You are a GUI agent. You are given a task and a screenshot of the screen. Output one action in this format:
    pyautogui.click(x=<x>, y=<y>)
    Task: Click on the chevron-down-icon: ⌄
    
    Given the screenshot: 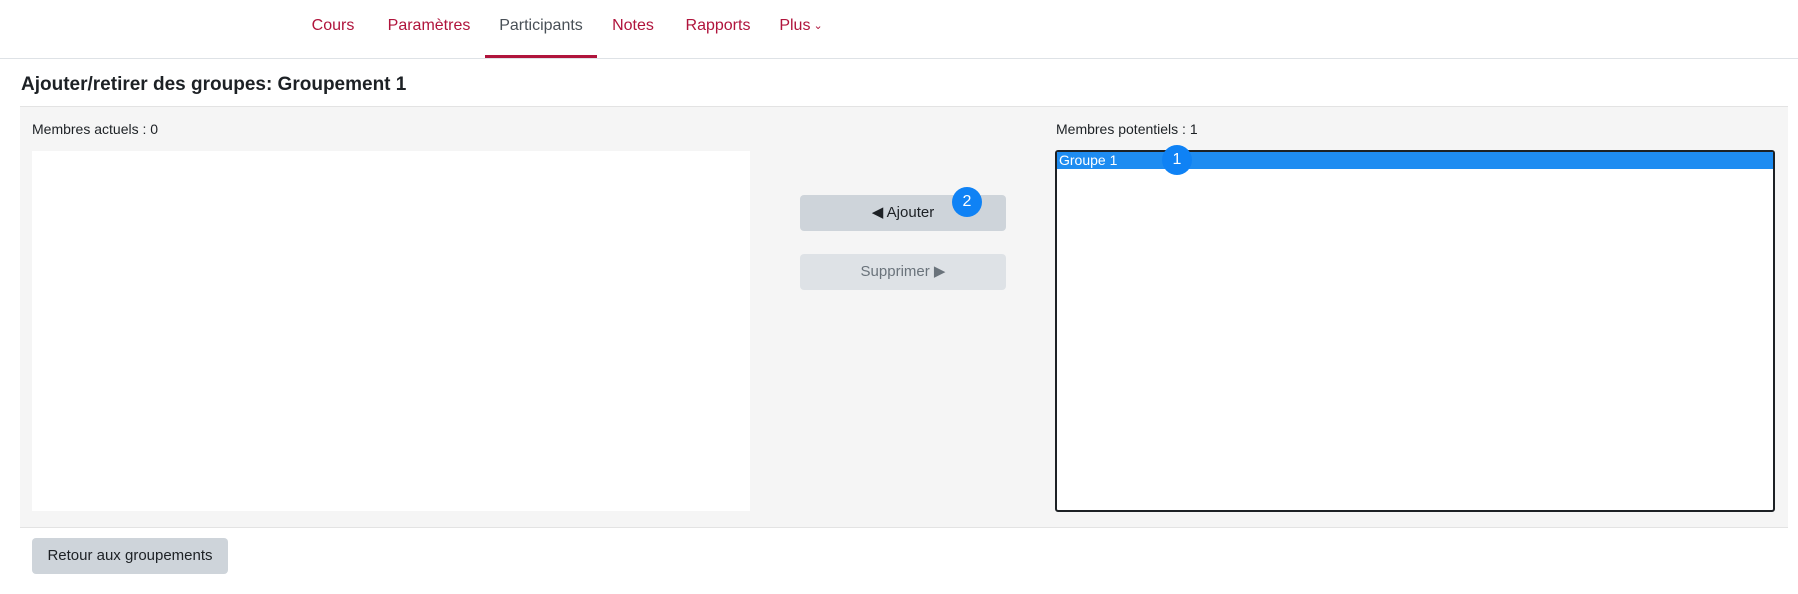 What is the action you would take?
    pyautogui.click(x=818, y=26)
    